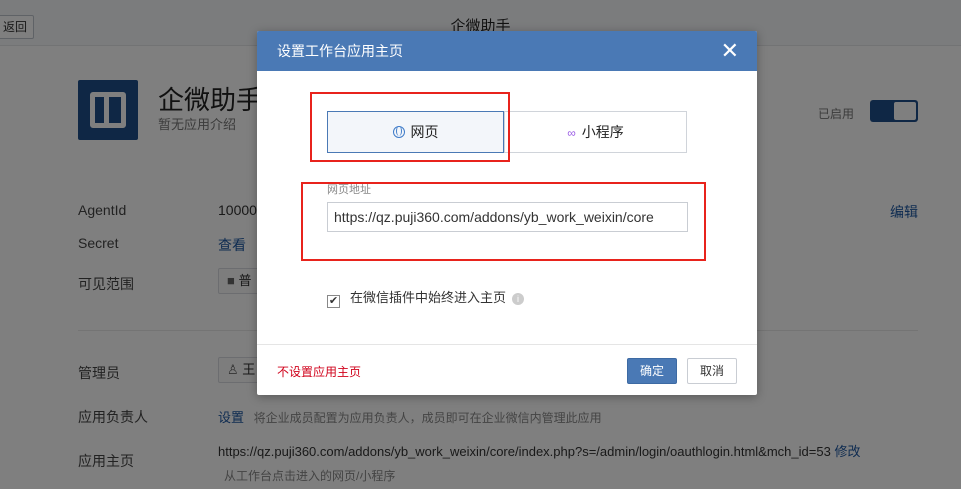 This screenshot has height=489, width=961. Describe the element at coordinates (571, 133) in the screenshot. I see `mini-program-icon: ∞` at that location.